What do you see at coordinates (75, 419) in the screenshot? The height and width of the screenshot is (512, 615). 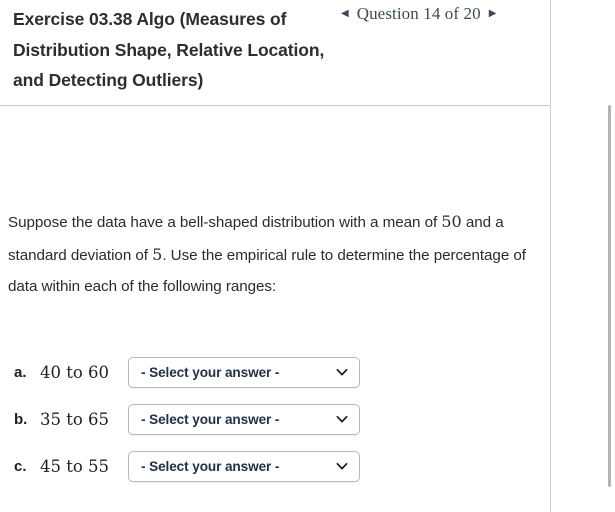 I see `answer-range-b: 35 to 65` at bounding box center [75, 419].